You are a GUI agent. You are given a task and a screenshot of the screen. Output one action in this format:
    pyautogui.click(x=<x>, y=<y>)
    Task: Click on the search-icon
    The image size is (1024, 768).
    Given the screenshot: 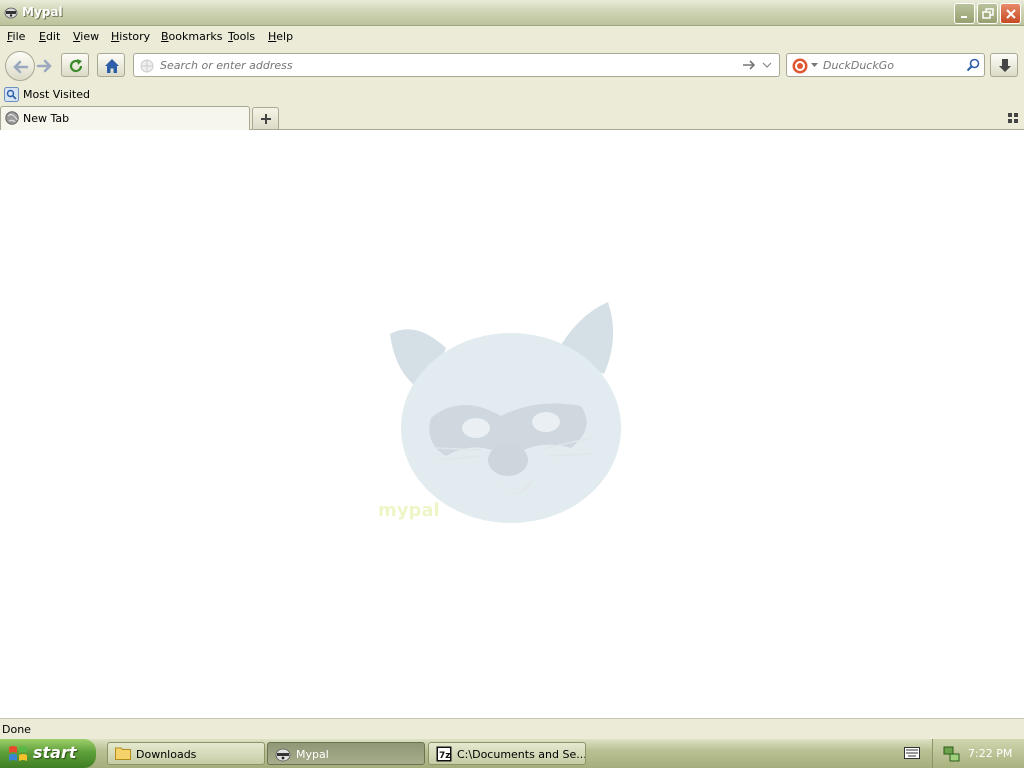 What is the action you would take?
    pyautogui.click(x=973, y=65)
    